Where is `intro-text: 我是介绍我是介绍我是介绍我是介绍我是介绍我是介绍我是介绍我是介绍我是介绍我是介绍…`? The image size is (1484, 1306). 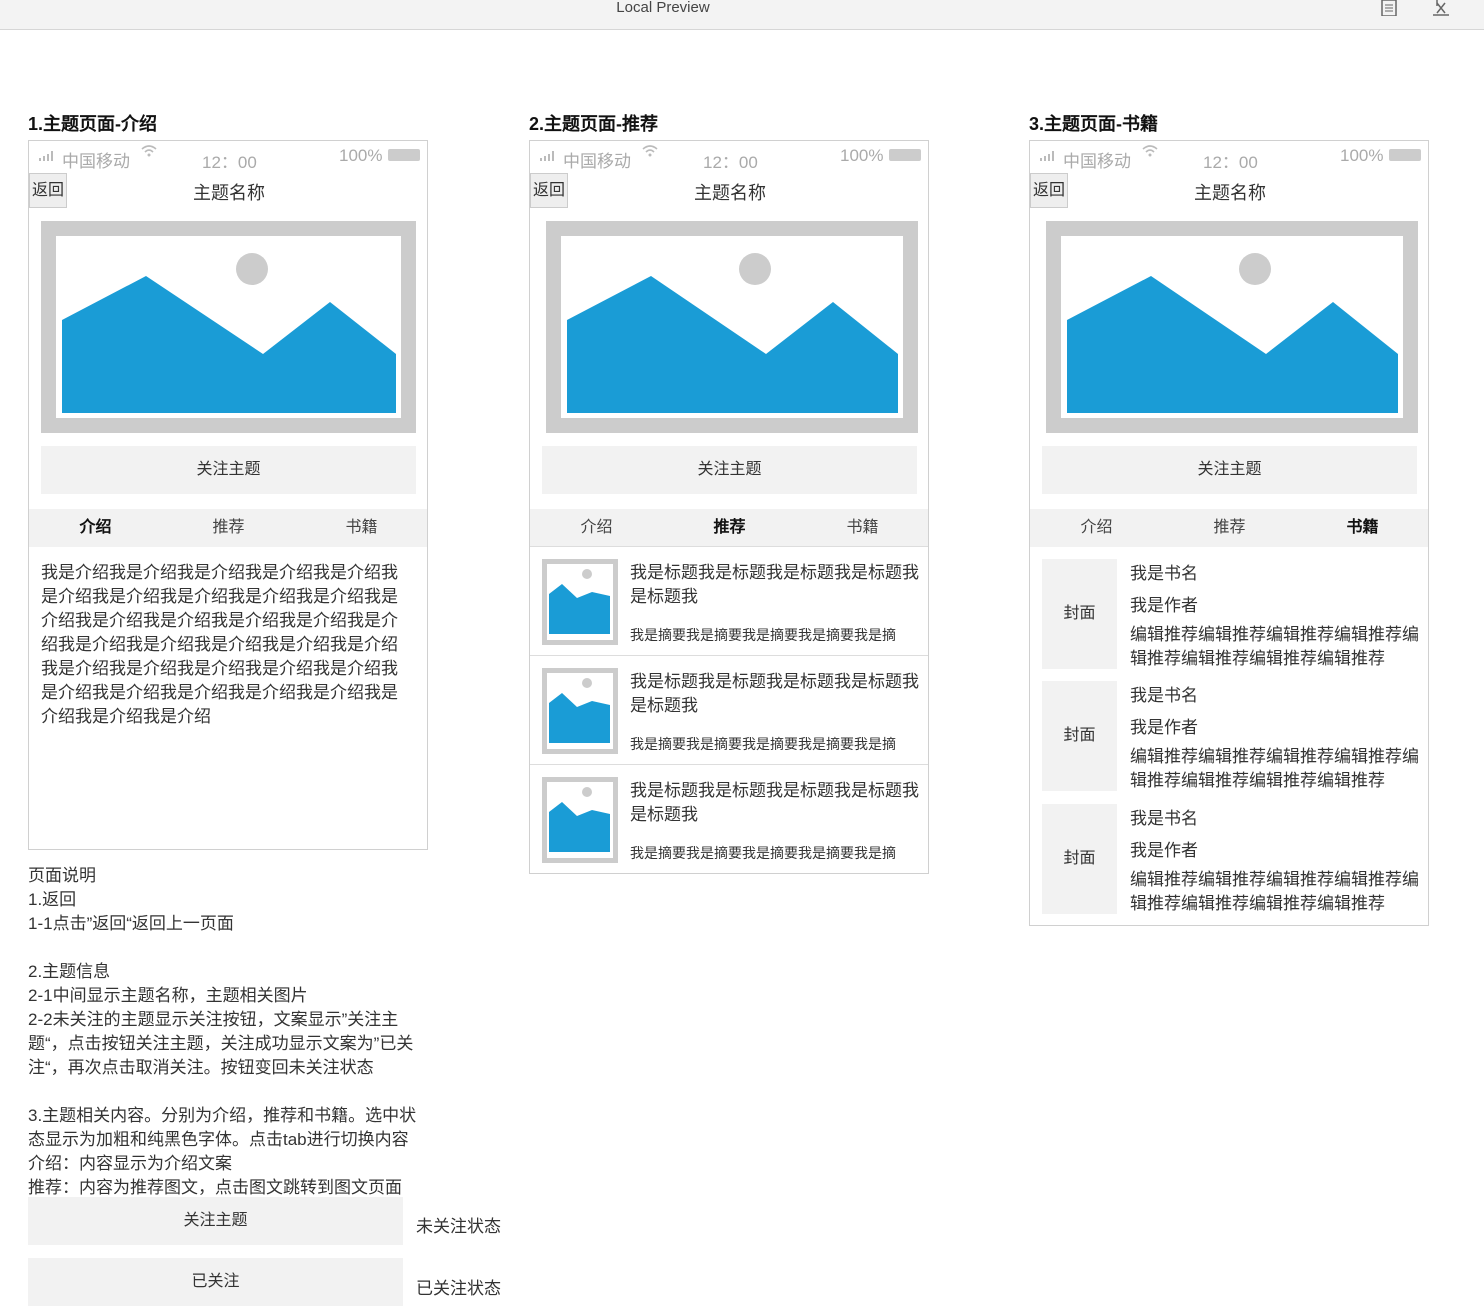
intro-text: 我是介绍我是介绍我是介绍我是介绍我是介绍我是介绍我是介绍我是介绍我是介绍我是介绍… is located at coordinates (219, 644).